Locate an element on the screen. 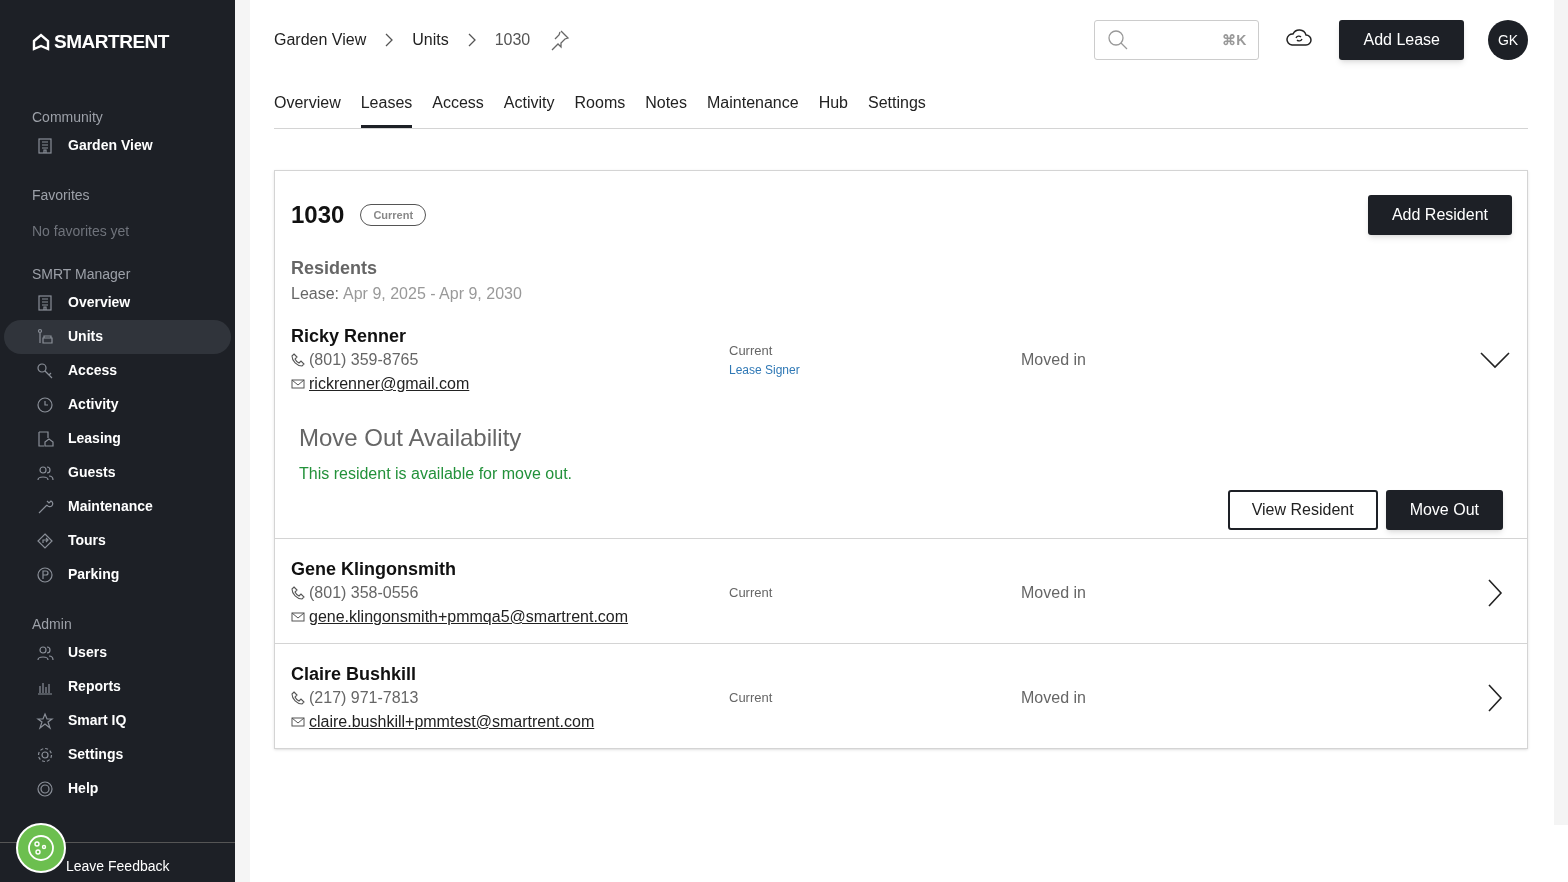  logo: SMARTRENT is located at coordinates (111, 42).